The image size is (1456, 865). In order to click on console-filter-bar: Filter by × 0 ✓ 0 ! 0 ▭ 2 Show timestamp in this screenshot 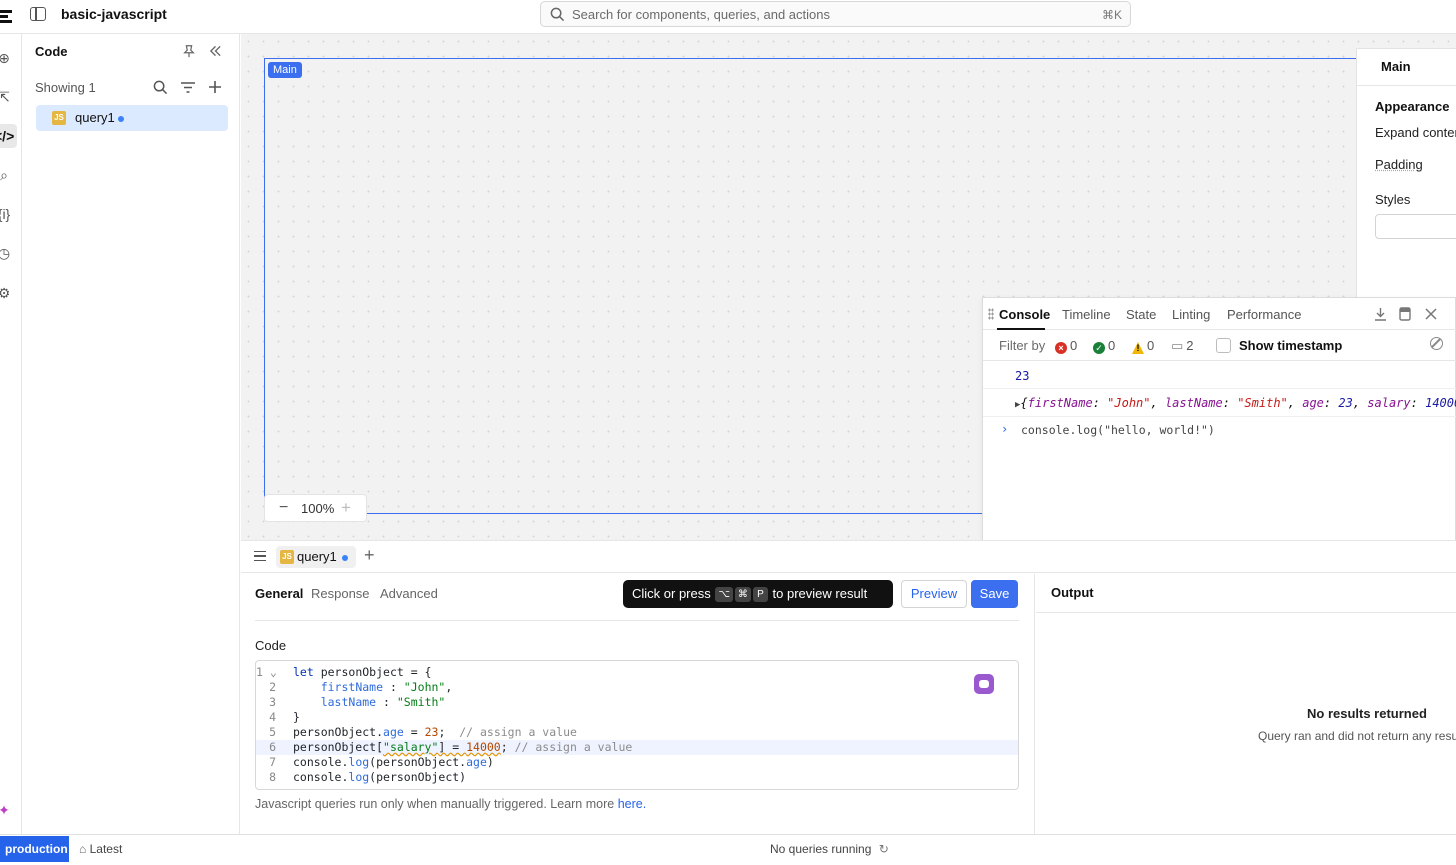, I will do `click(1219, 345)`.